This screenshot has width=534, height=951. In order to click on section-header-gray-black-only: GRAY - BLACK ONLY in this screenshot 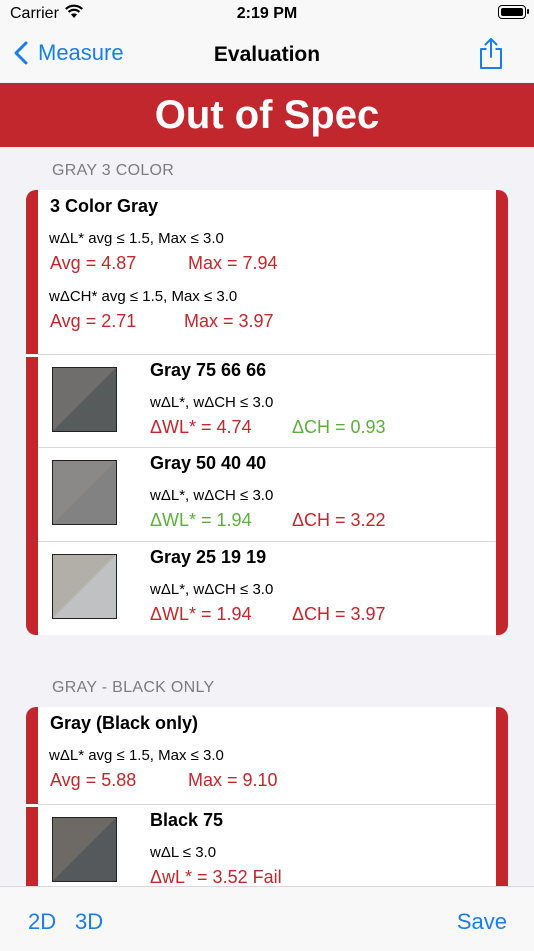, I will do `click(133, 687)`.